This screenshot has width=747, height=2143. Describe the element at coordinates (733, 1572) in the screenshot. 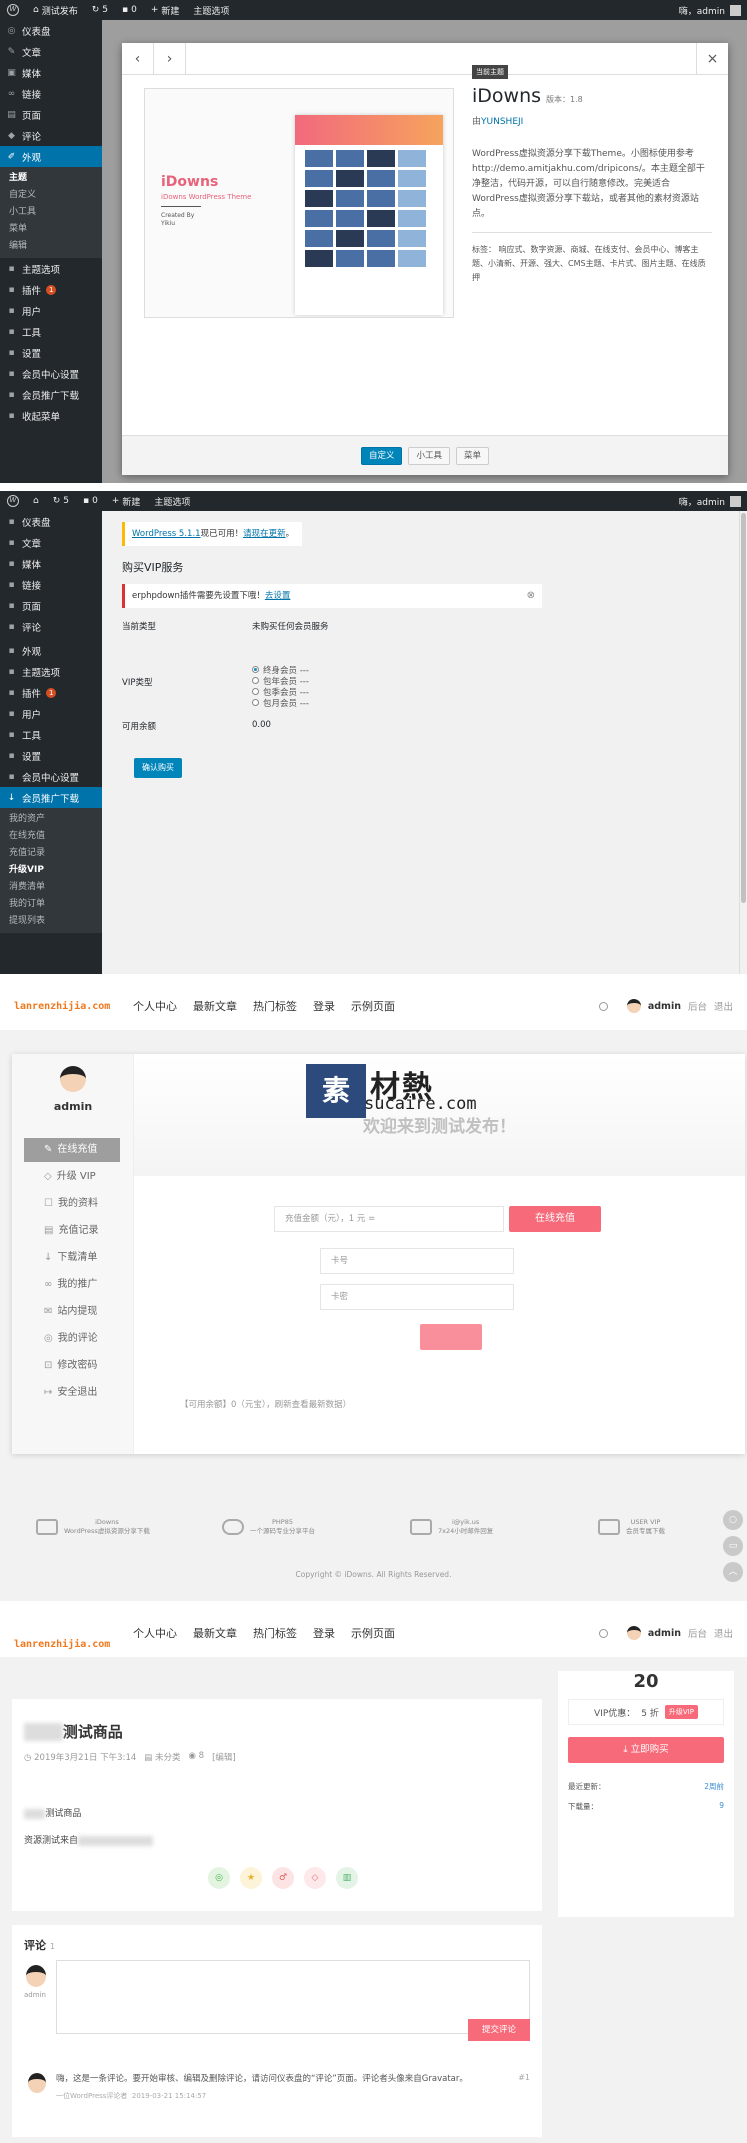

I see `back-to-top-icon: ︿` at that location.